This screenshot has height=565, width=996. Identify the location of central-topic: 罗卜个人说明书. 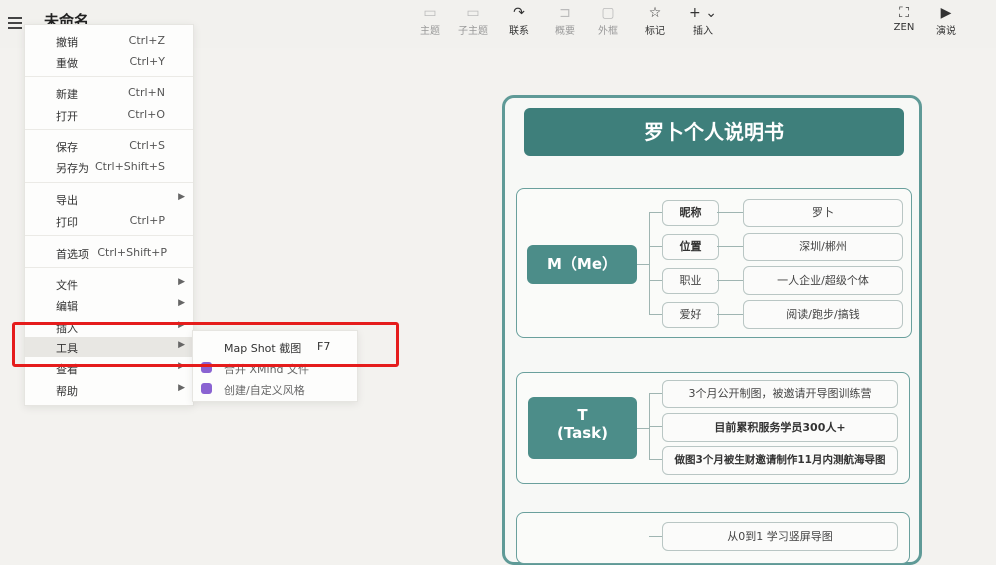
(714, 132).